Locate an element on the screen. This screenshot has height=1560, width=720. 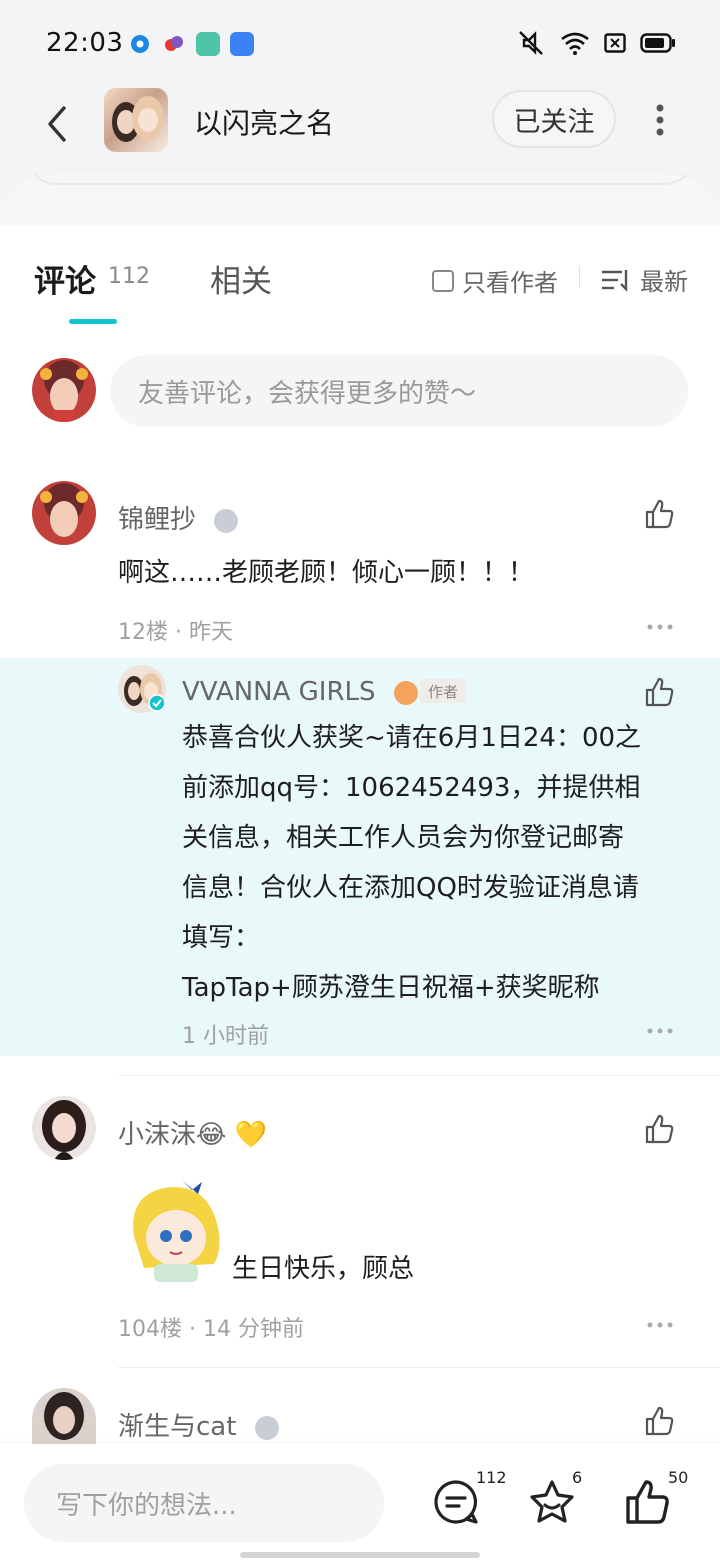
comment-meta: 104楼 · 14 分钟前 is located at coordinates (211, 1329).